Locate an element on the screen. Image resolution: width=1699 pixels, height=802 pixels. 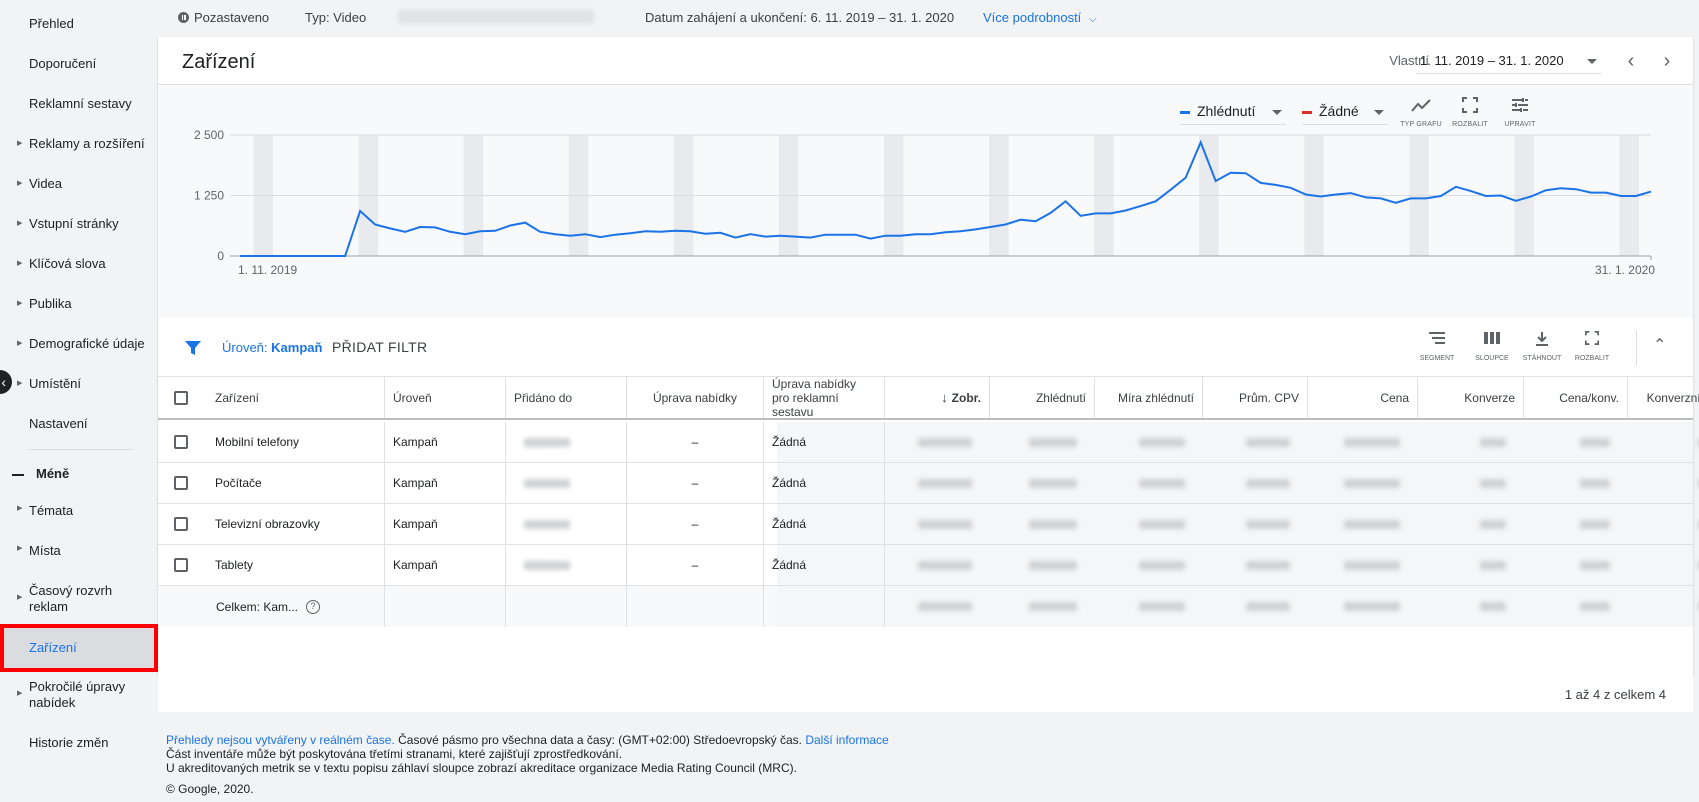
chart-edit-button: UPRAVIT is located at coordinates (1520, 112).